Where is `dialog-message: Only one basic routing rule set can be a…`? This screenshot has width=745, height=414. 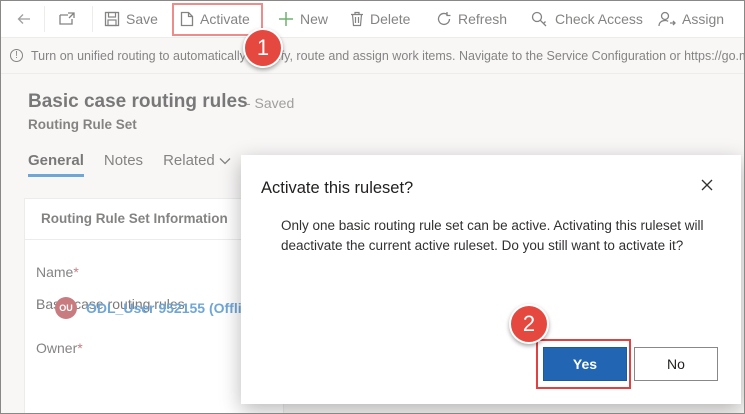
dialog-message: Only one basic routing rule set can be a… is located at coordinates (492, 235).